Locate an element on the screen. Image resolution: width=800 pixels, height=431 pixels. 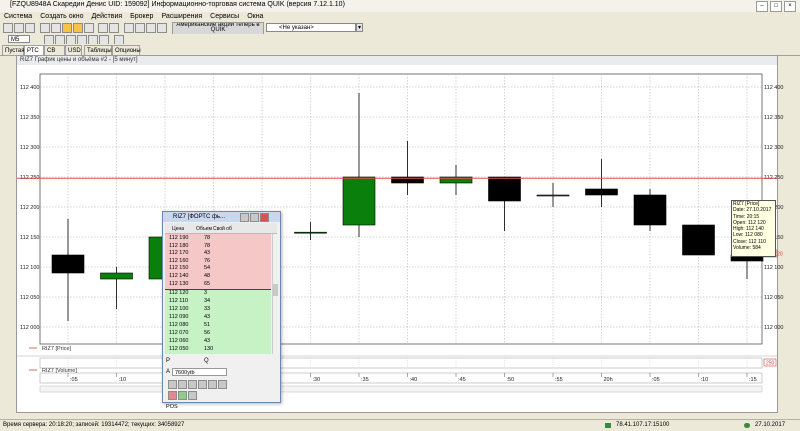
limit-icon is located at coordinates (192, 395).